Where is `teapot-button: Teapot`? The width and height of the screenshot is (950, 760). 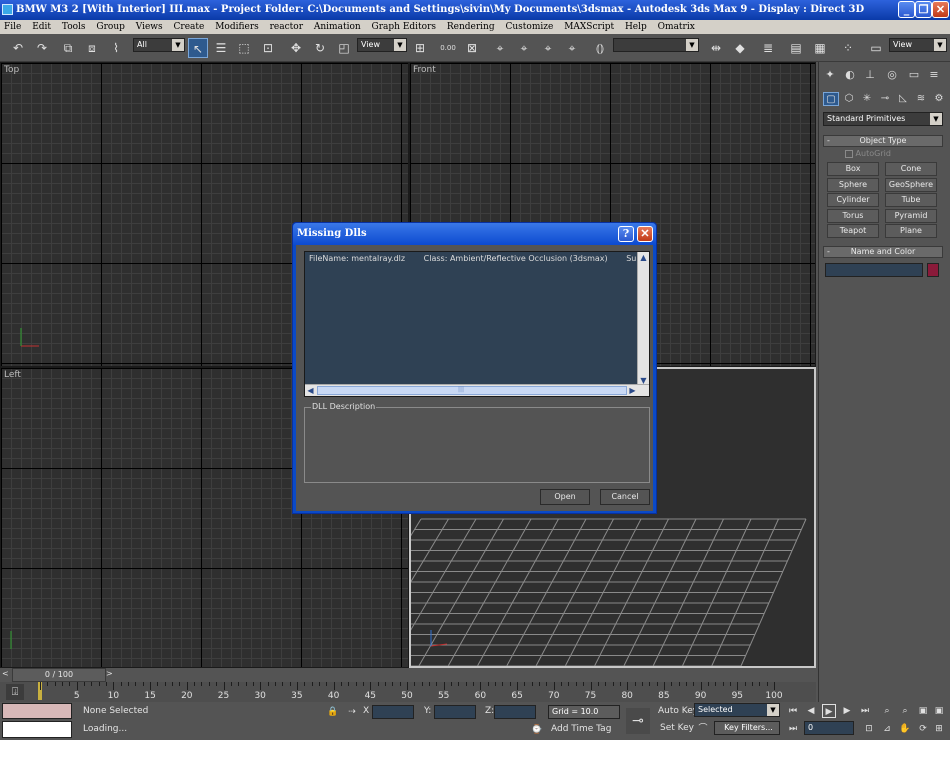
teapot-button: Teapot is located at coordinates (853, 231).